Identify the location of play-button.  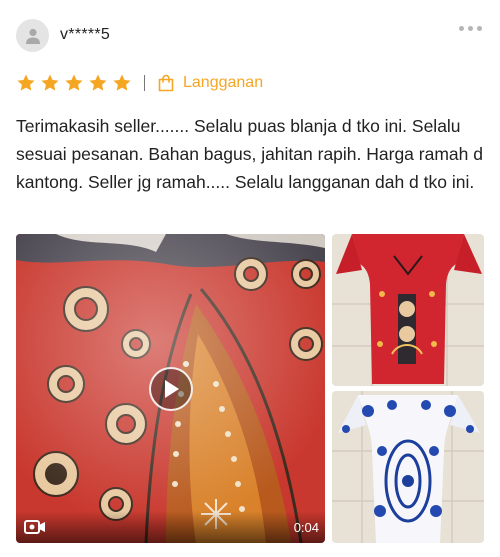
(171, 389).